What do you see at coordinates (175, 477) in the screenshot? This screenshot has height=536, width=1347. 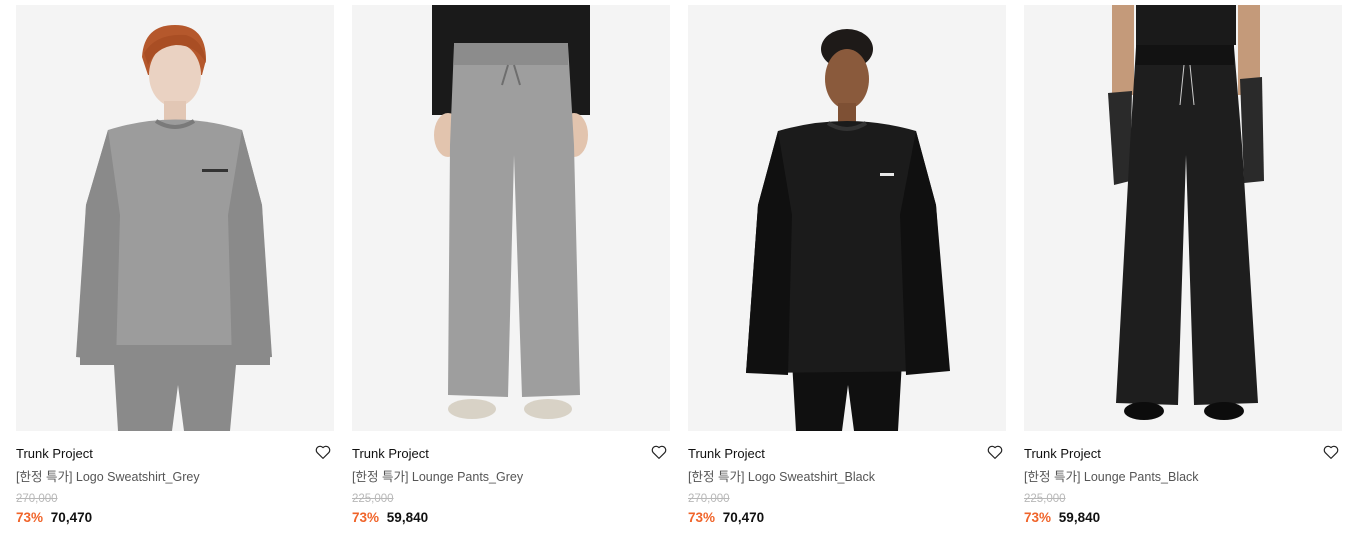 I see `product-name: [한정 특가] Logo Sweatshirt_Grey` at bounding box center [175, 477].